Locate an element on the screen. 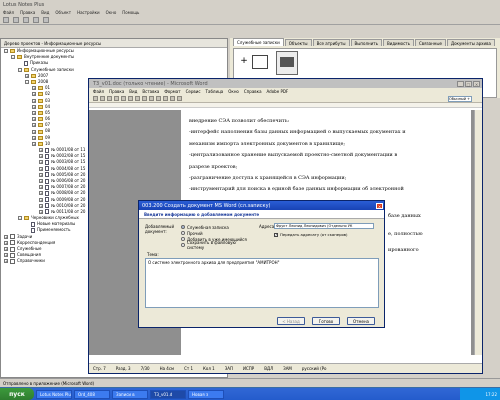 The height and width of the screenshot is (400, 500). tab: Все атрибуты is located at coordinates (331, 42).